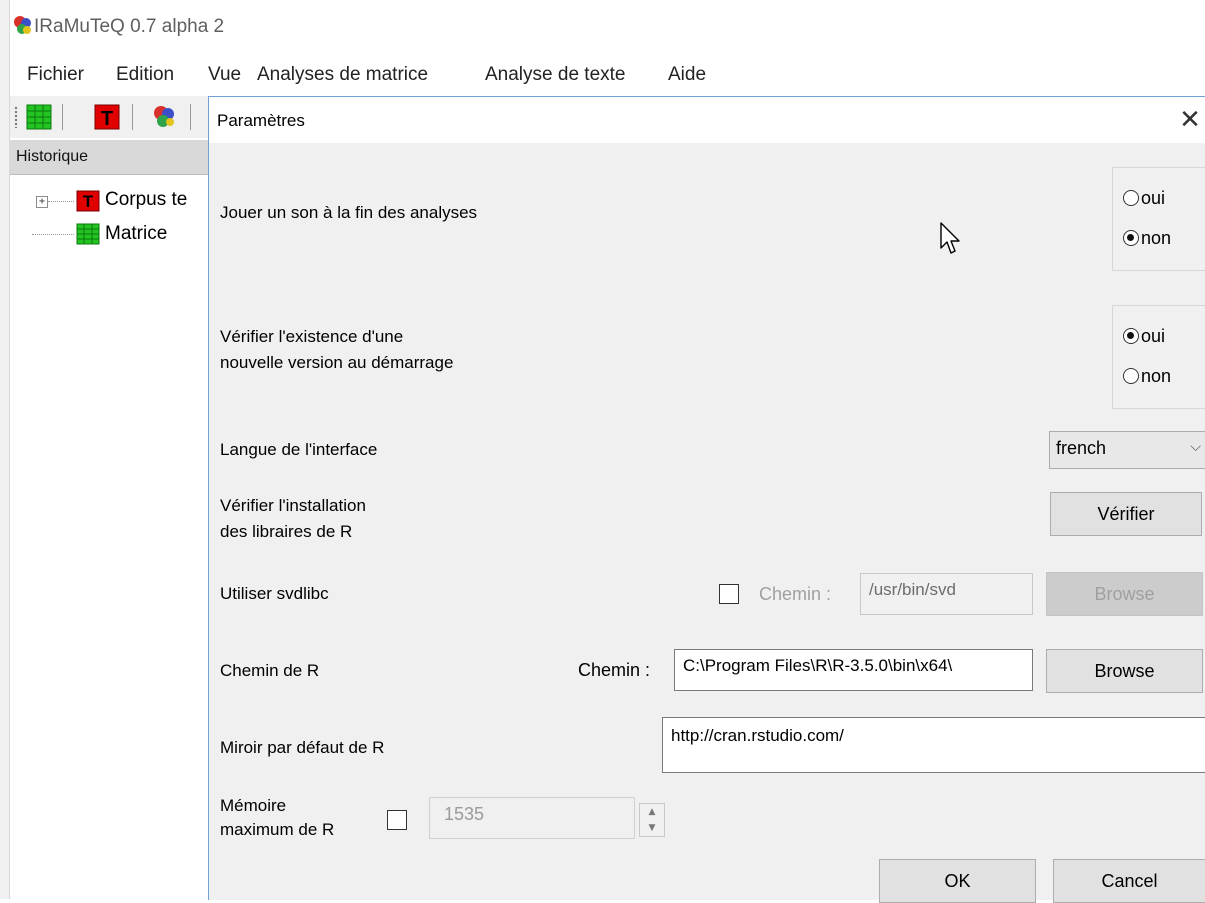 The height and width of the screenshot is (903, 1205). What do you see at coordinates (312, 336) in the screenshot?
I see `update-check-label-line1: Vérifier l'existence d'une` at bounding box center [312, 336].